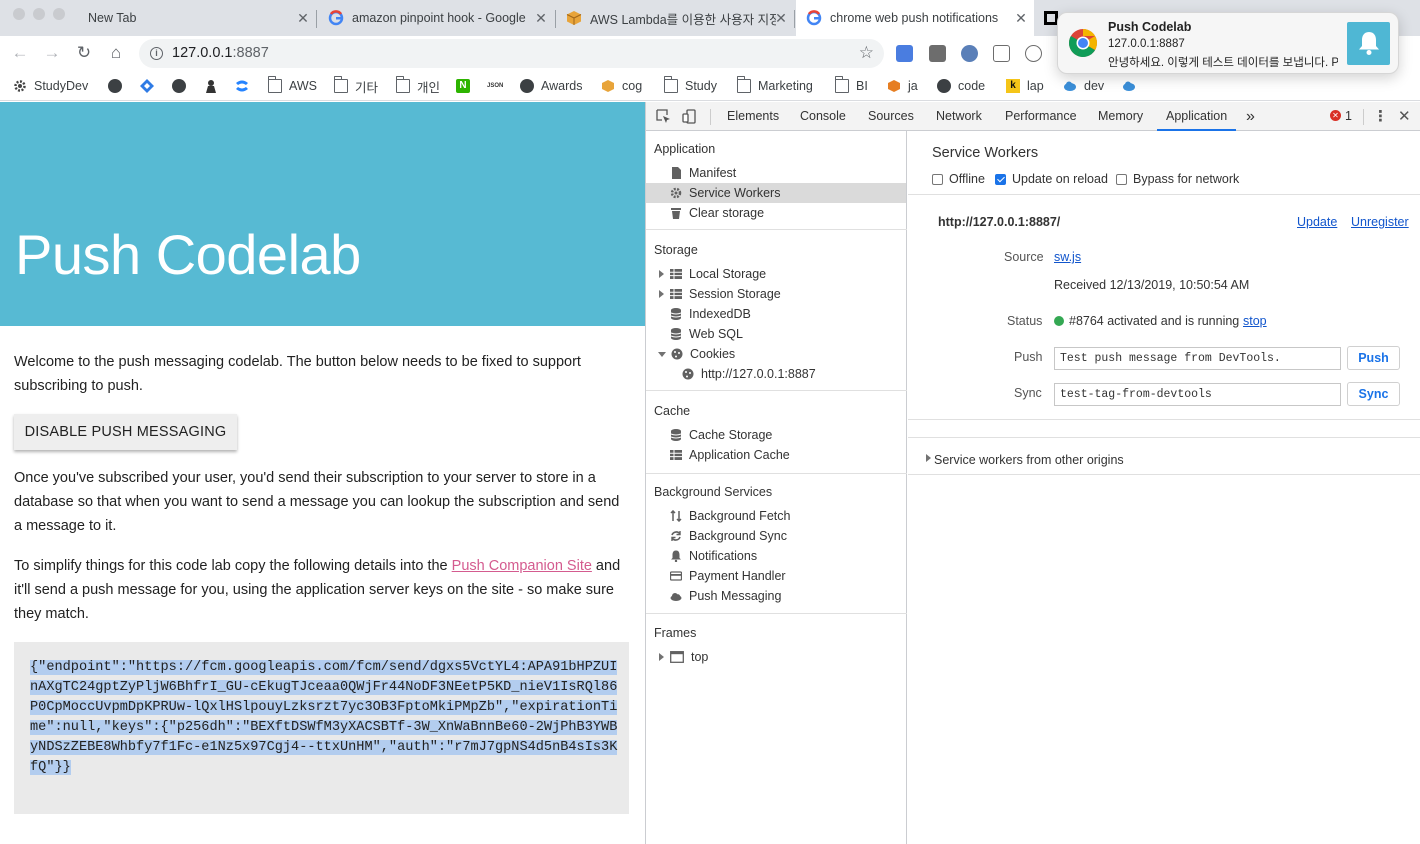 This screenshot has width=1420, height=844. I want to click on up-down-arrows-icon, so click(676, 516).